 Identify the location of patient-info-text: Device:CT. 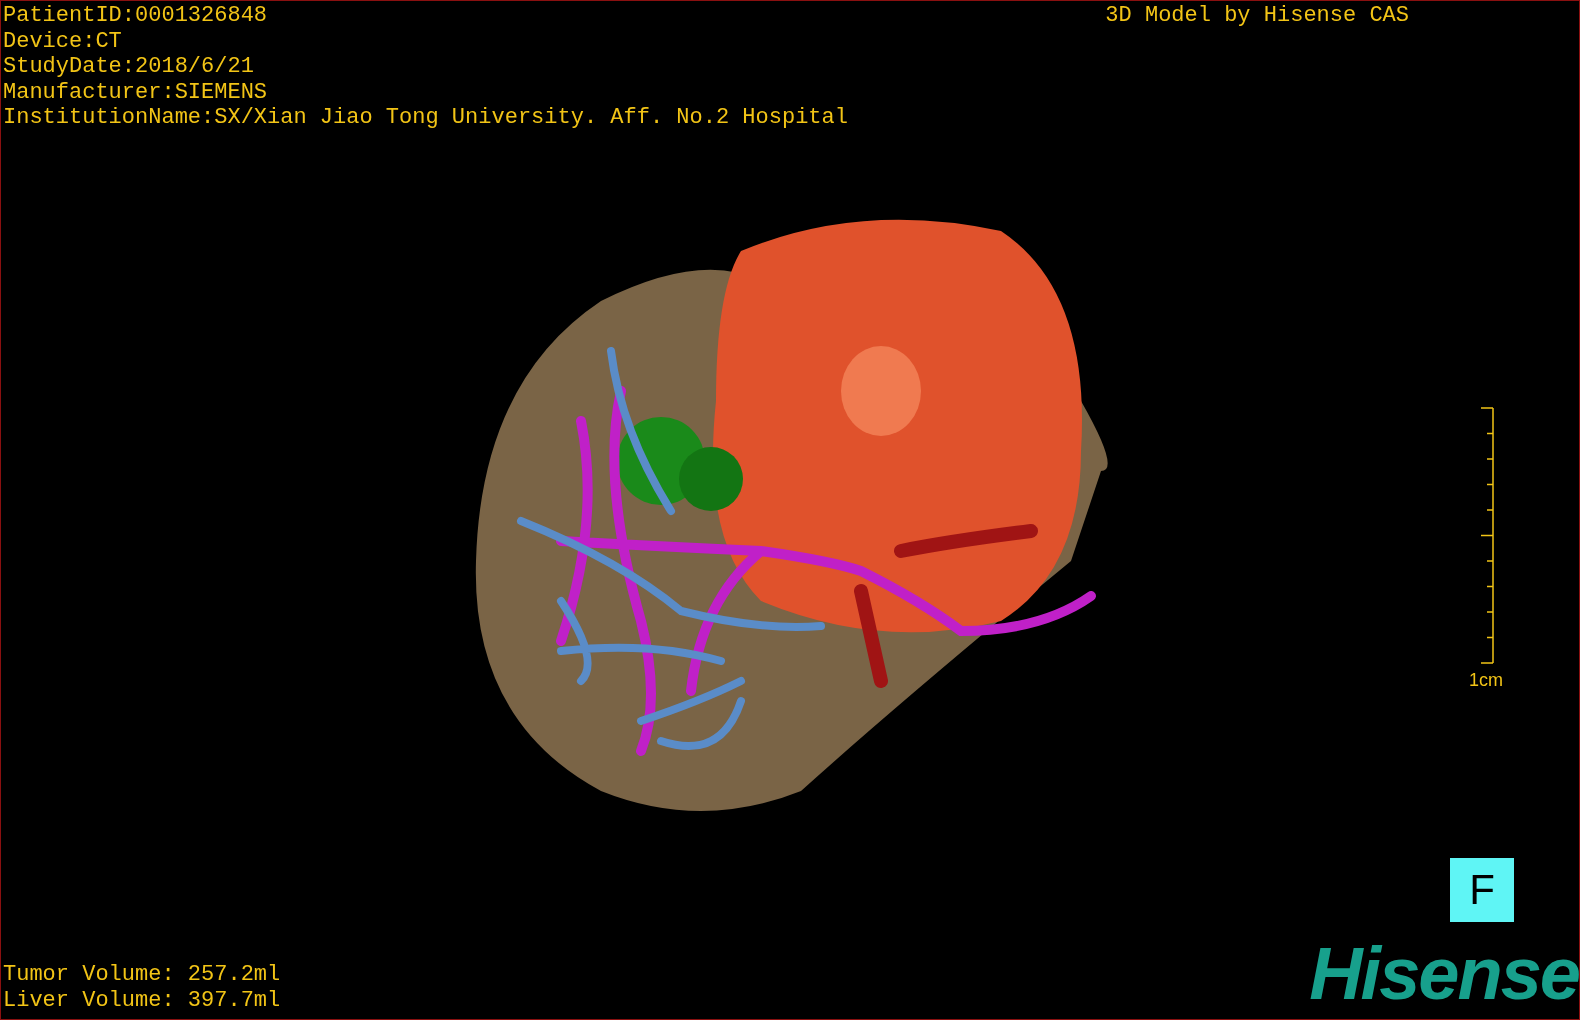
(63, 41).